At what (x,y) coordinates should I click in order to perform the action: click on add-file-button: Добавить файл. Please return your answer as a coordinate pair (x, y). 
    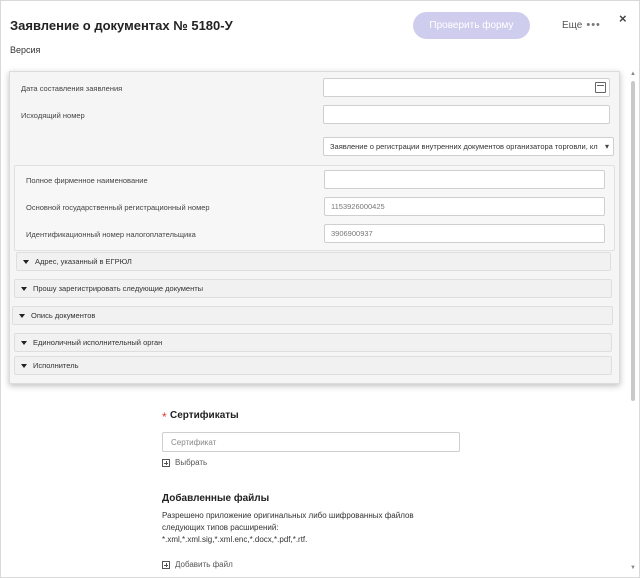
    Looking at the image, I should click on (197, 564).